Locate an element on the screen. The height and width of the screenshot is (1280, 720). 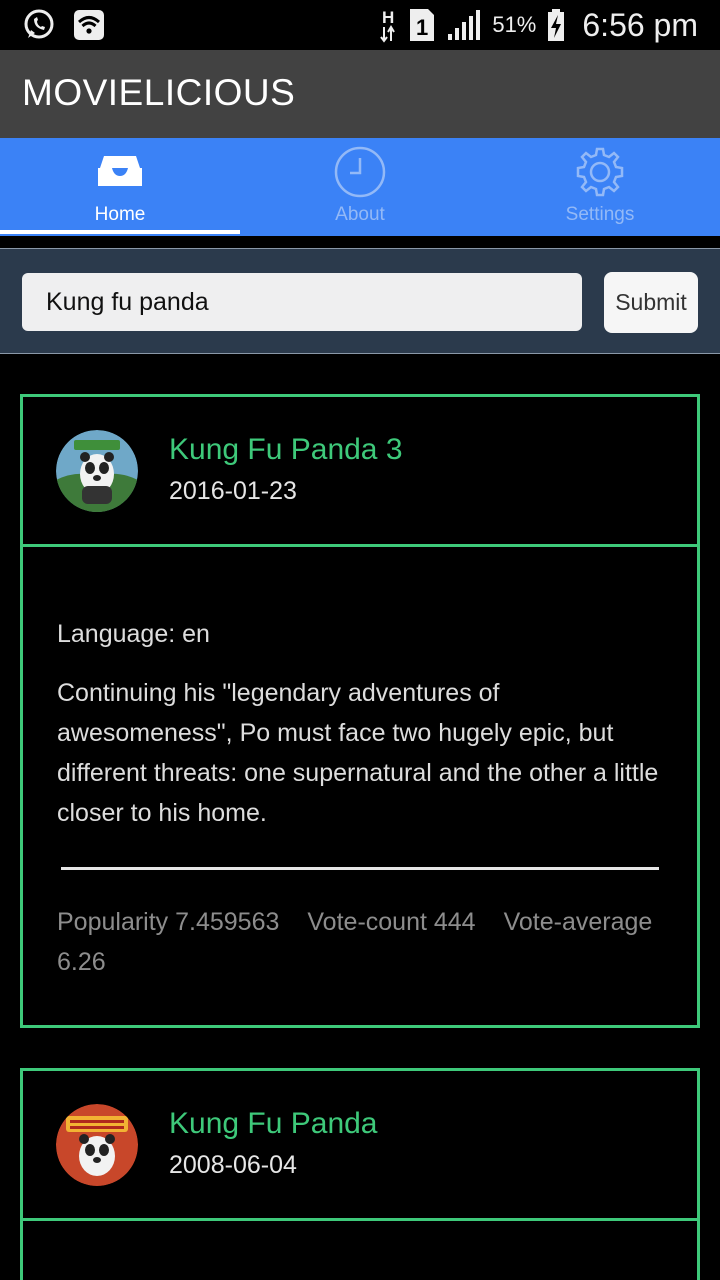
battery-charging-icon is located at coordinates (556, 25).